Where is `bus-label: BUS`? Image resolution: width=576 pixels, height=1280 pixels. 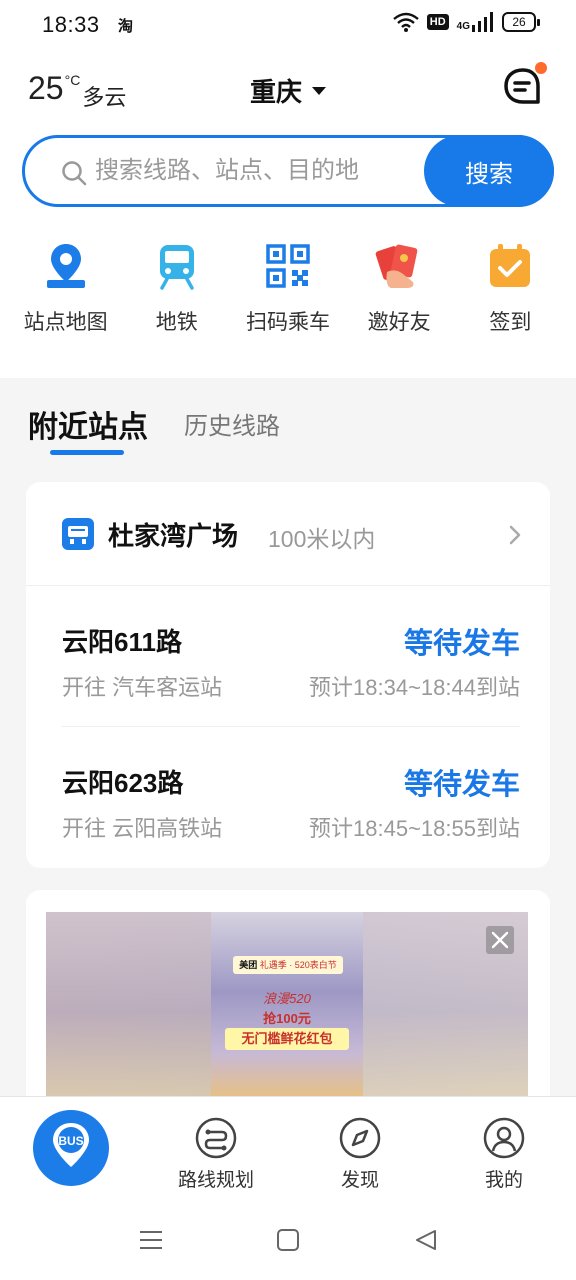
bus-label: BUS is located at coordinates (70, 1141).